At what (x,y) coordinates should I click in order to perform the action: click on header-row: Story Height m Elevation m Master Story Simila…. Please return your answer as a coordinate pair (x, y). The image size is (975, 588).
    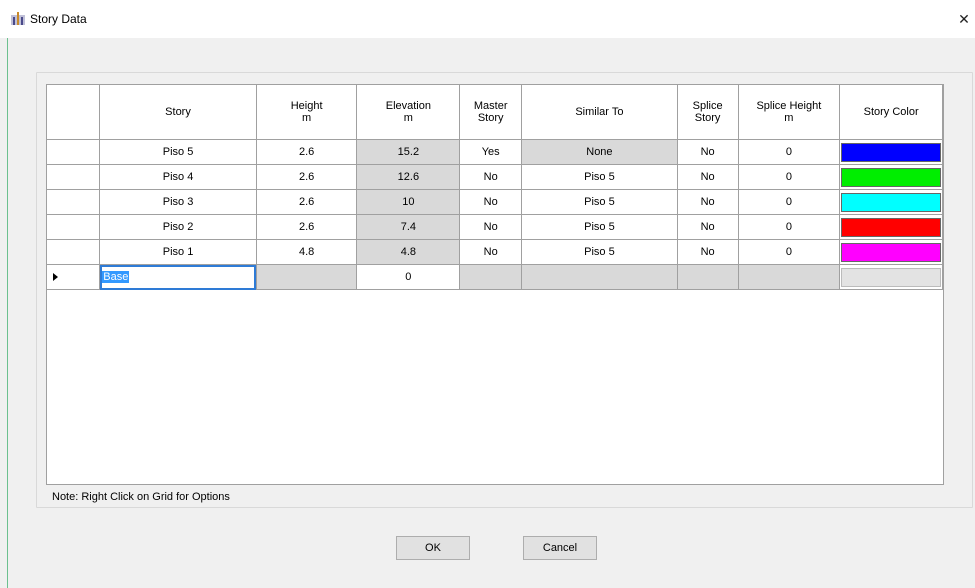
    Looking at the image, I should click on (495, 112).